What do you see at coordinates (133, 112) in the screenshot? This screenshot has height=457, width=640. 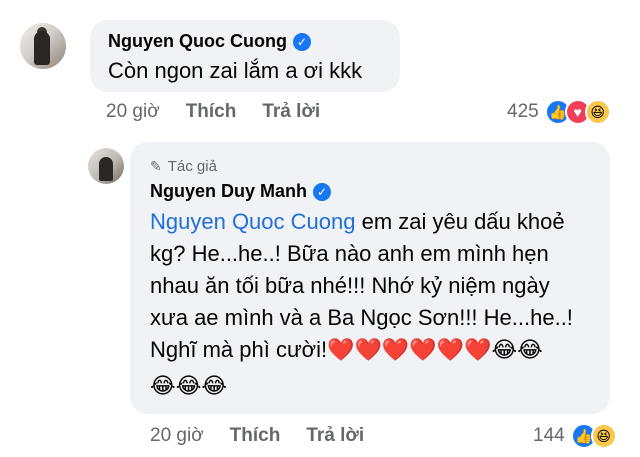 I see `comment-time: 20 giờ` at bounding box center [133, 112].